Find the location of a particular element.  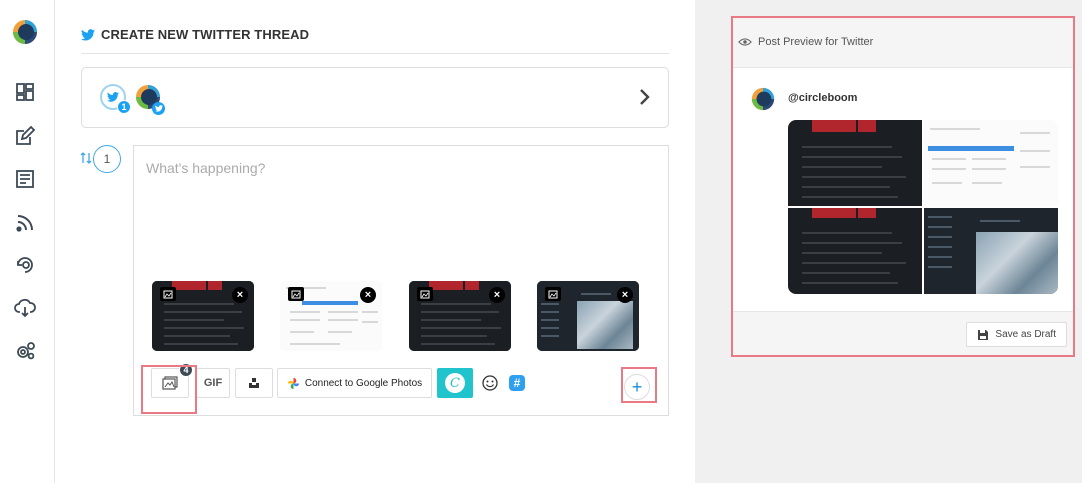

emoji-icon is located at coordinates (490, 383).